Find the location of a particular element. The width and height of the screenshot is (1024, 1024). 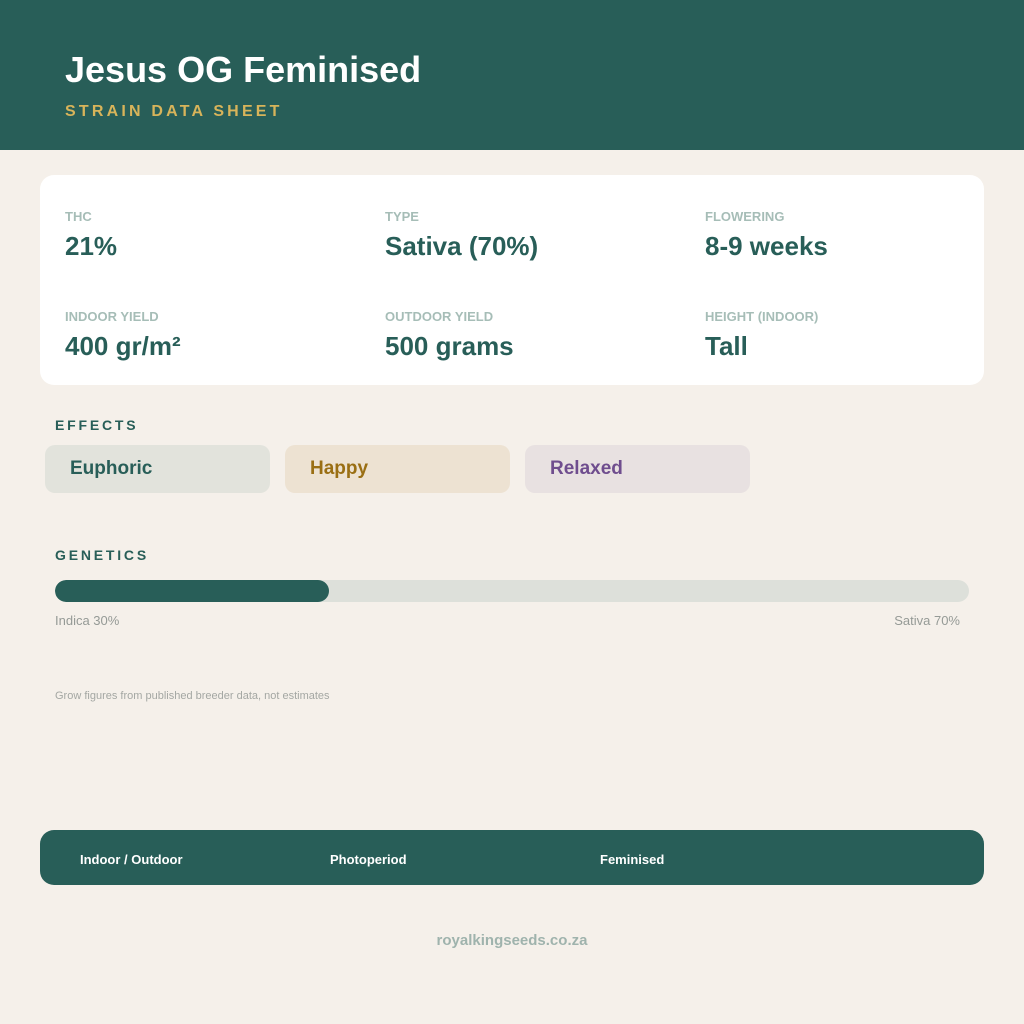

stat-label: HEIGHT (INDOOR) is located at coordinates (762, 316).